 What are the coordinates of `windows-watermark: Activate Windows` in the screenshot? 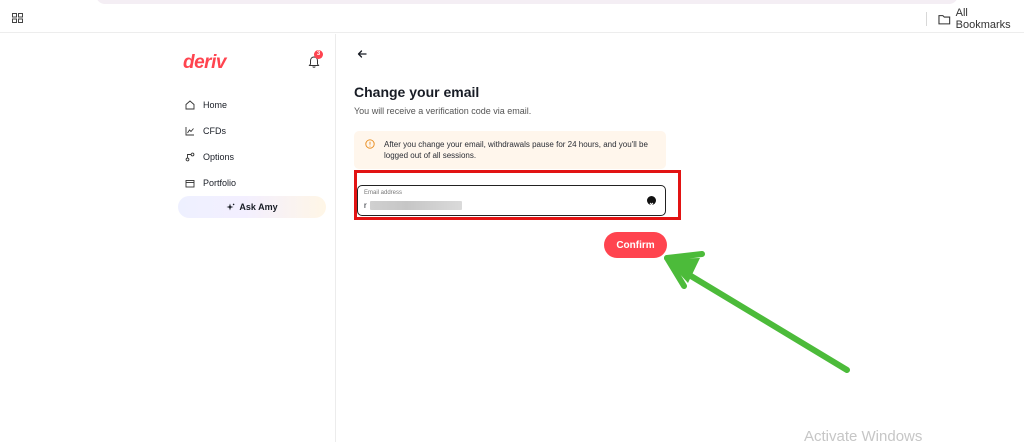 It's located at (863, 435).